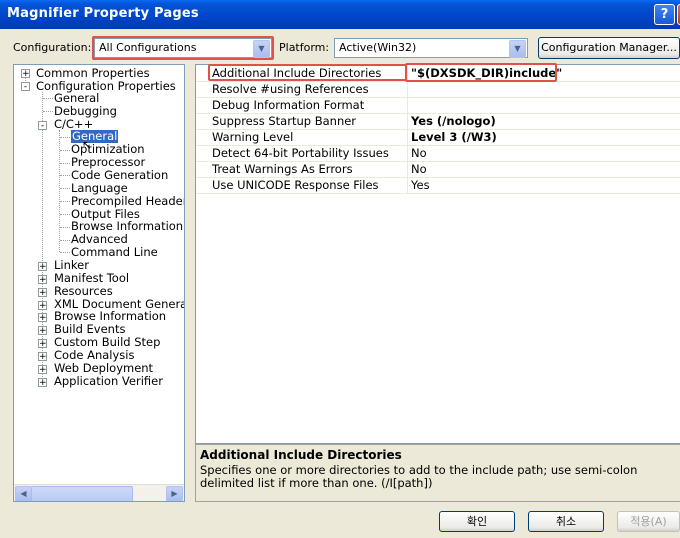 Image resolution: width=680 pixels, height=538 pixels. What do you see at coordinates (481, 72) in the screenshot?
I see `property-value-highlight` at bounding box center [481, 72].